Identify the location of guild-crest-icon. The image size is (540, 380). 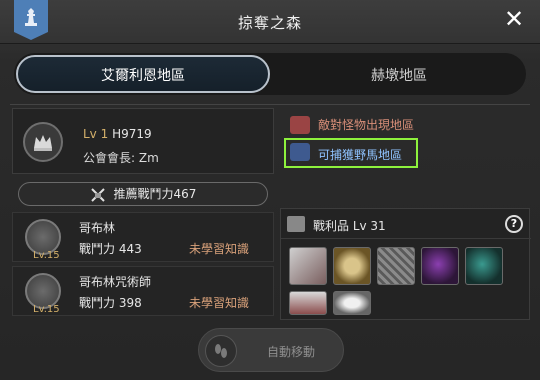
(43, 142).